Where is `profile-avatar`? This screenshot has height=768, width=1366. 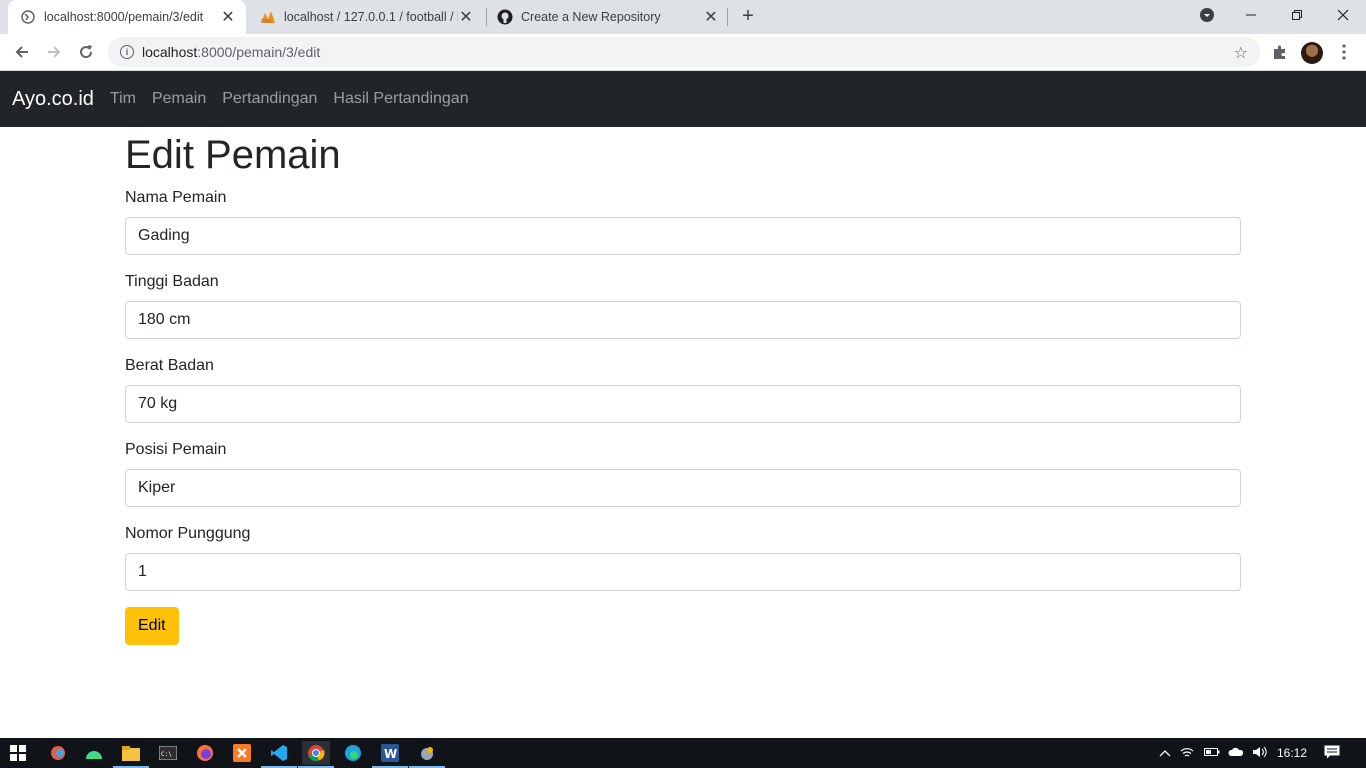 profile-avatar is located at coordinates (1312, 53).